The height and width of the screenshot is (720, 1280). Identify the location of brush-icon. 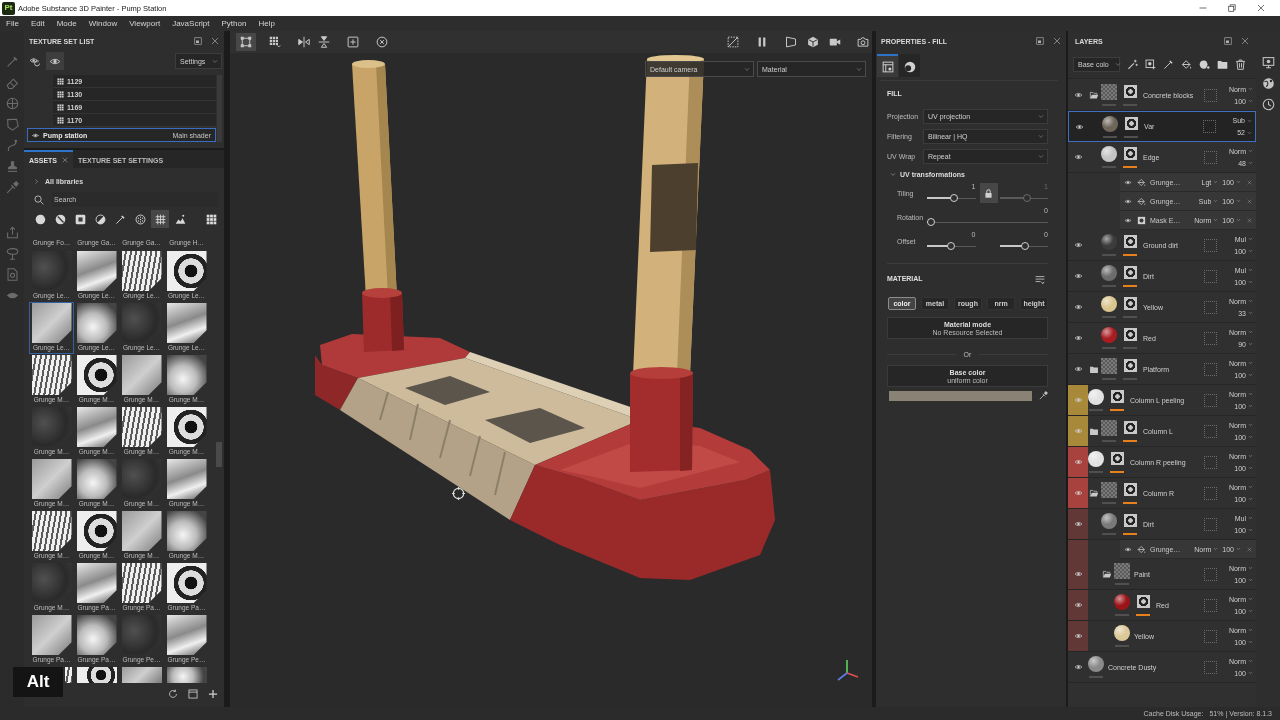
(1168, 64).